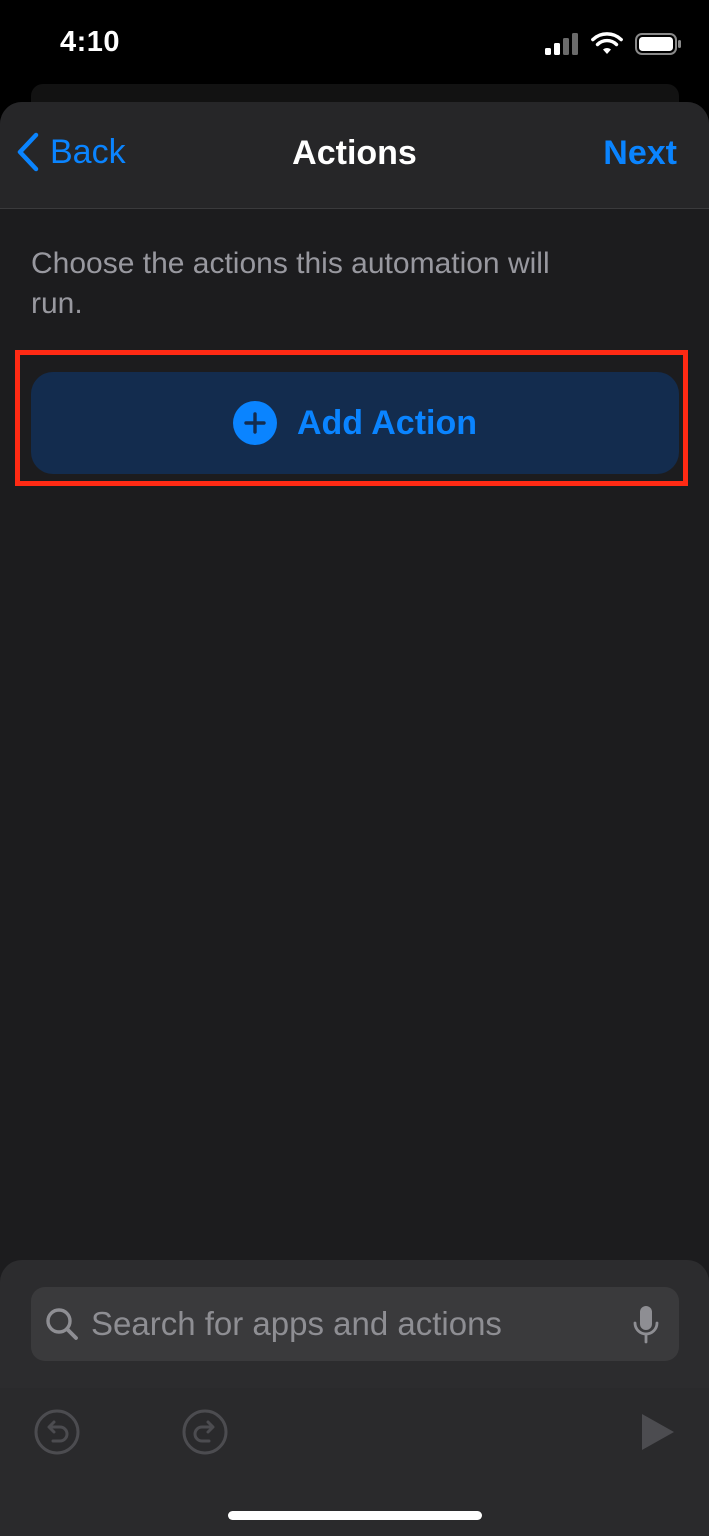 The image size is (709, 1536). What do you see at coordinates (254, 423) in the screenshot?
I see `plus-circle-icon` at bounding box center [254, 423].